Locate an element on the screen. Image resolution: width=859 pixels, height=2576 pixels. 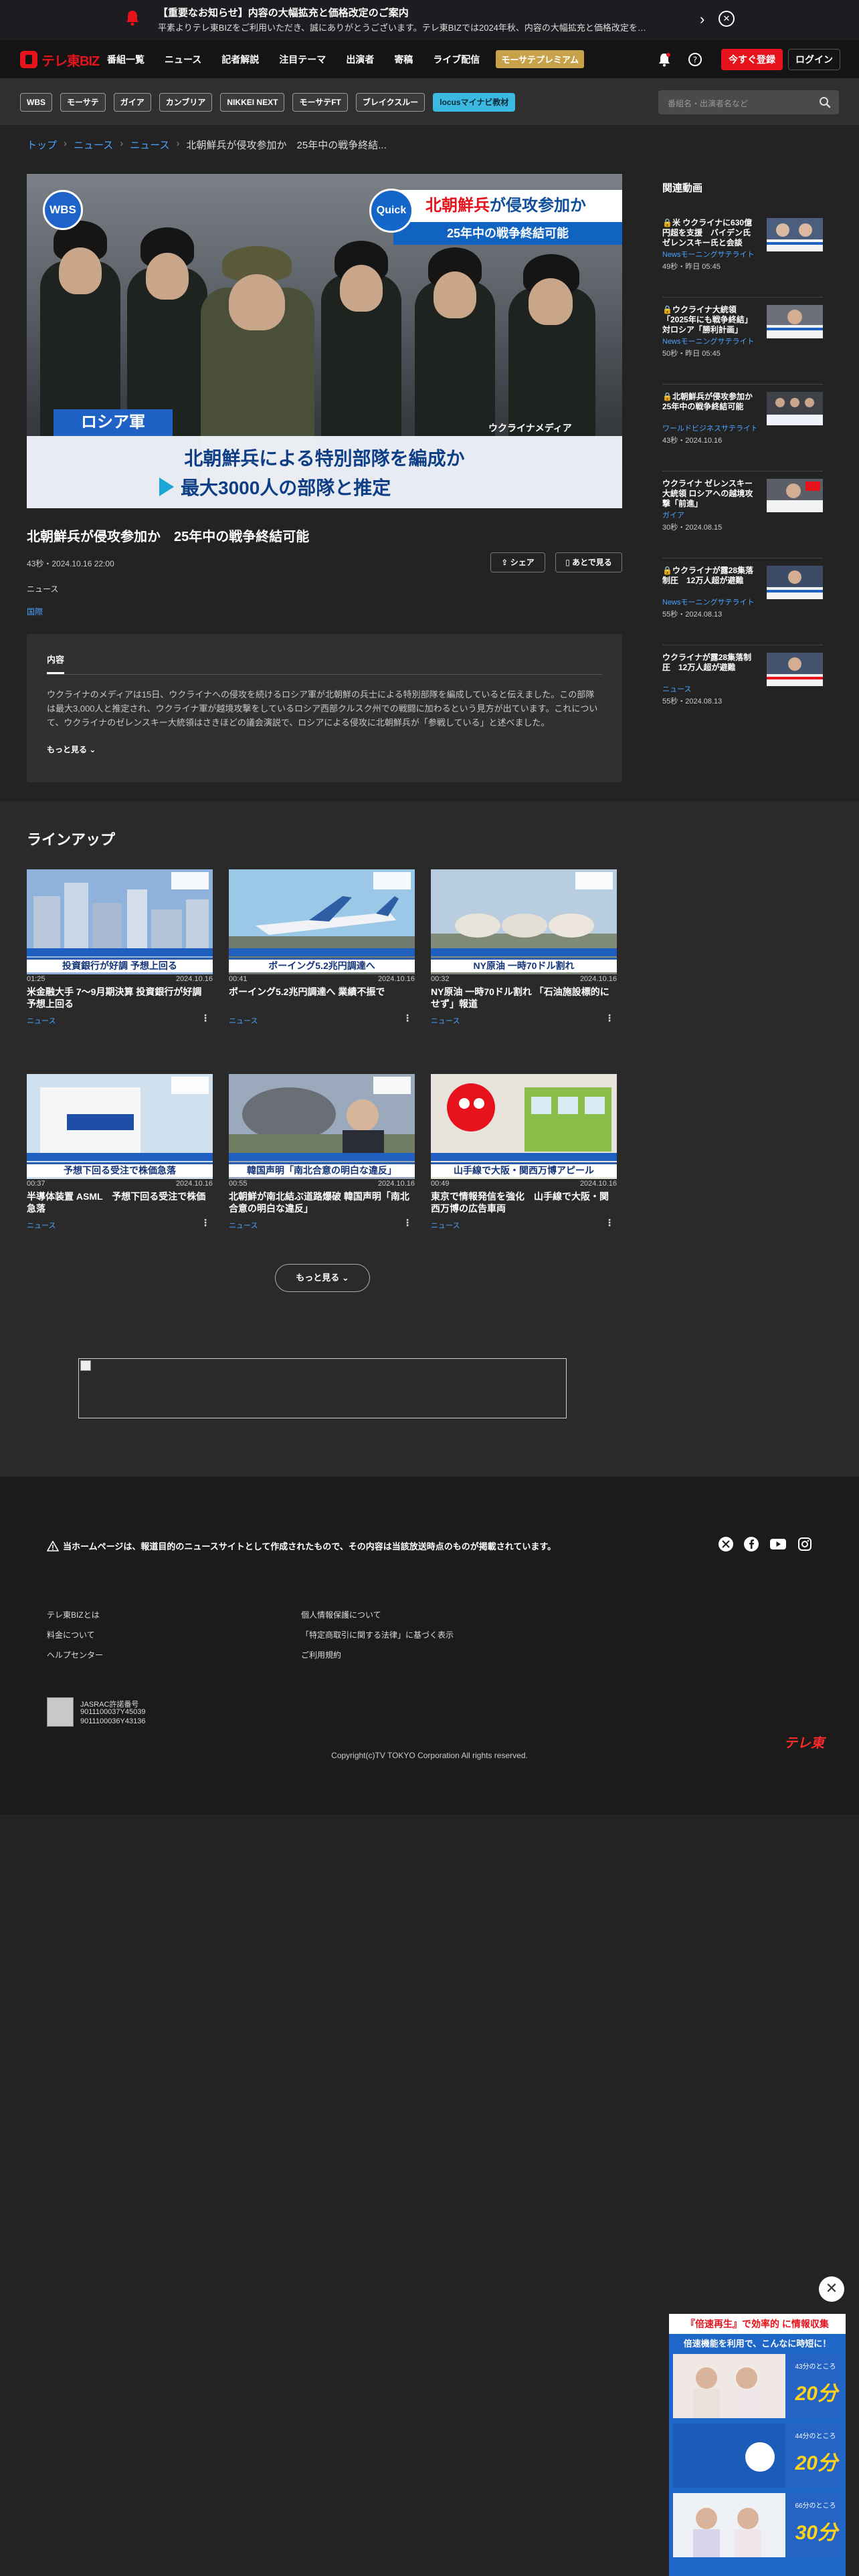
float-ad-item: 44分のところ 20分 is located at coordinates (757, 2456).